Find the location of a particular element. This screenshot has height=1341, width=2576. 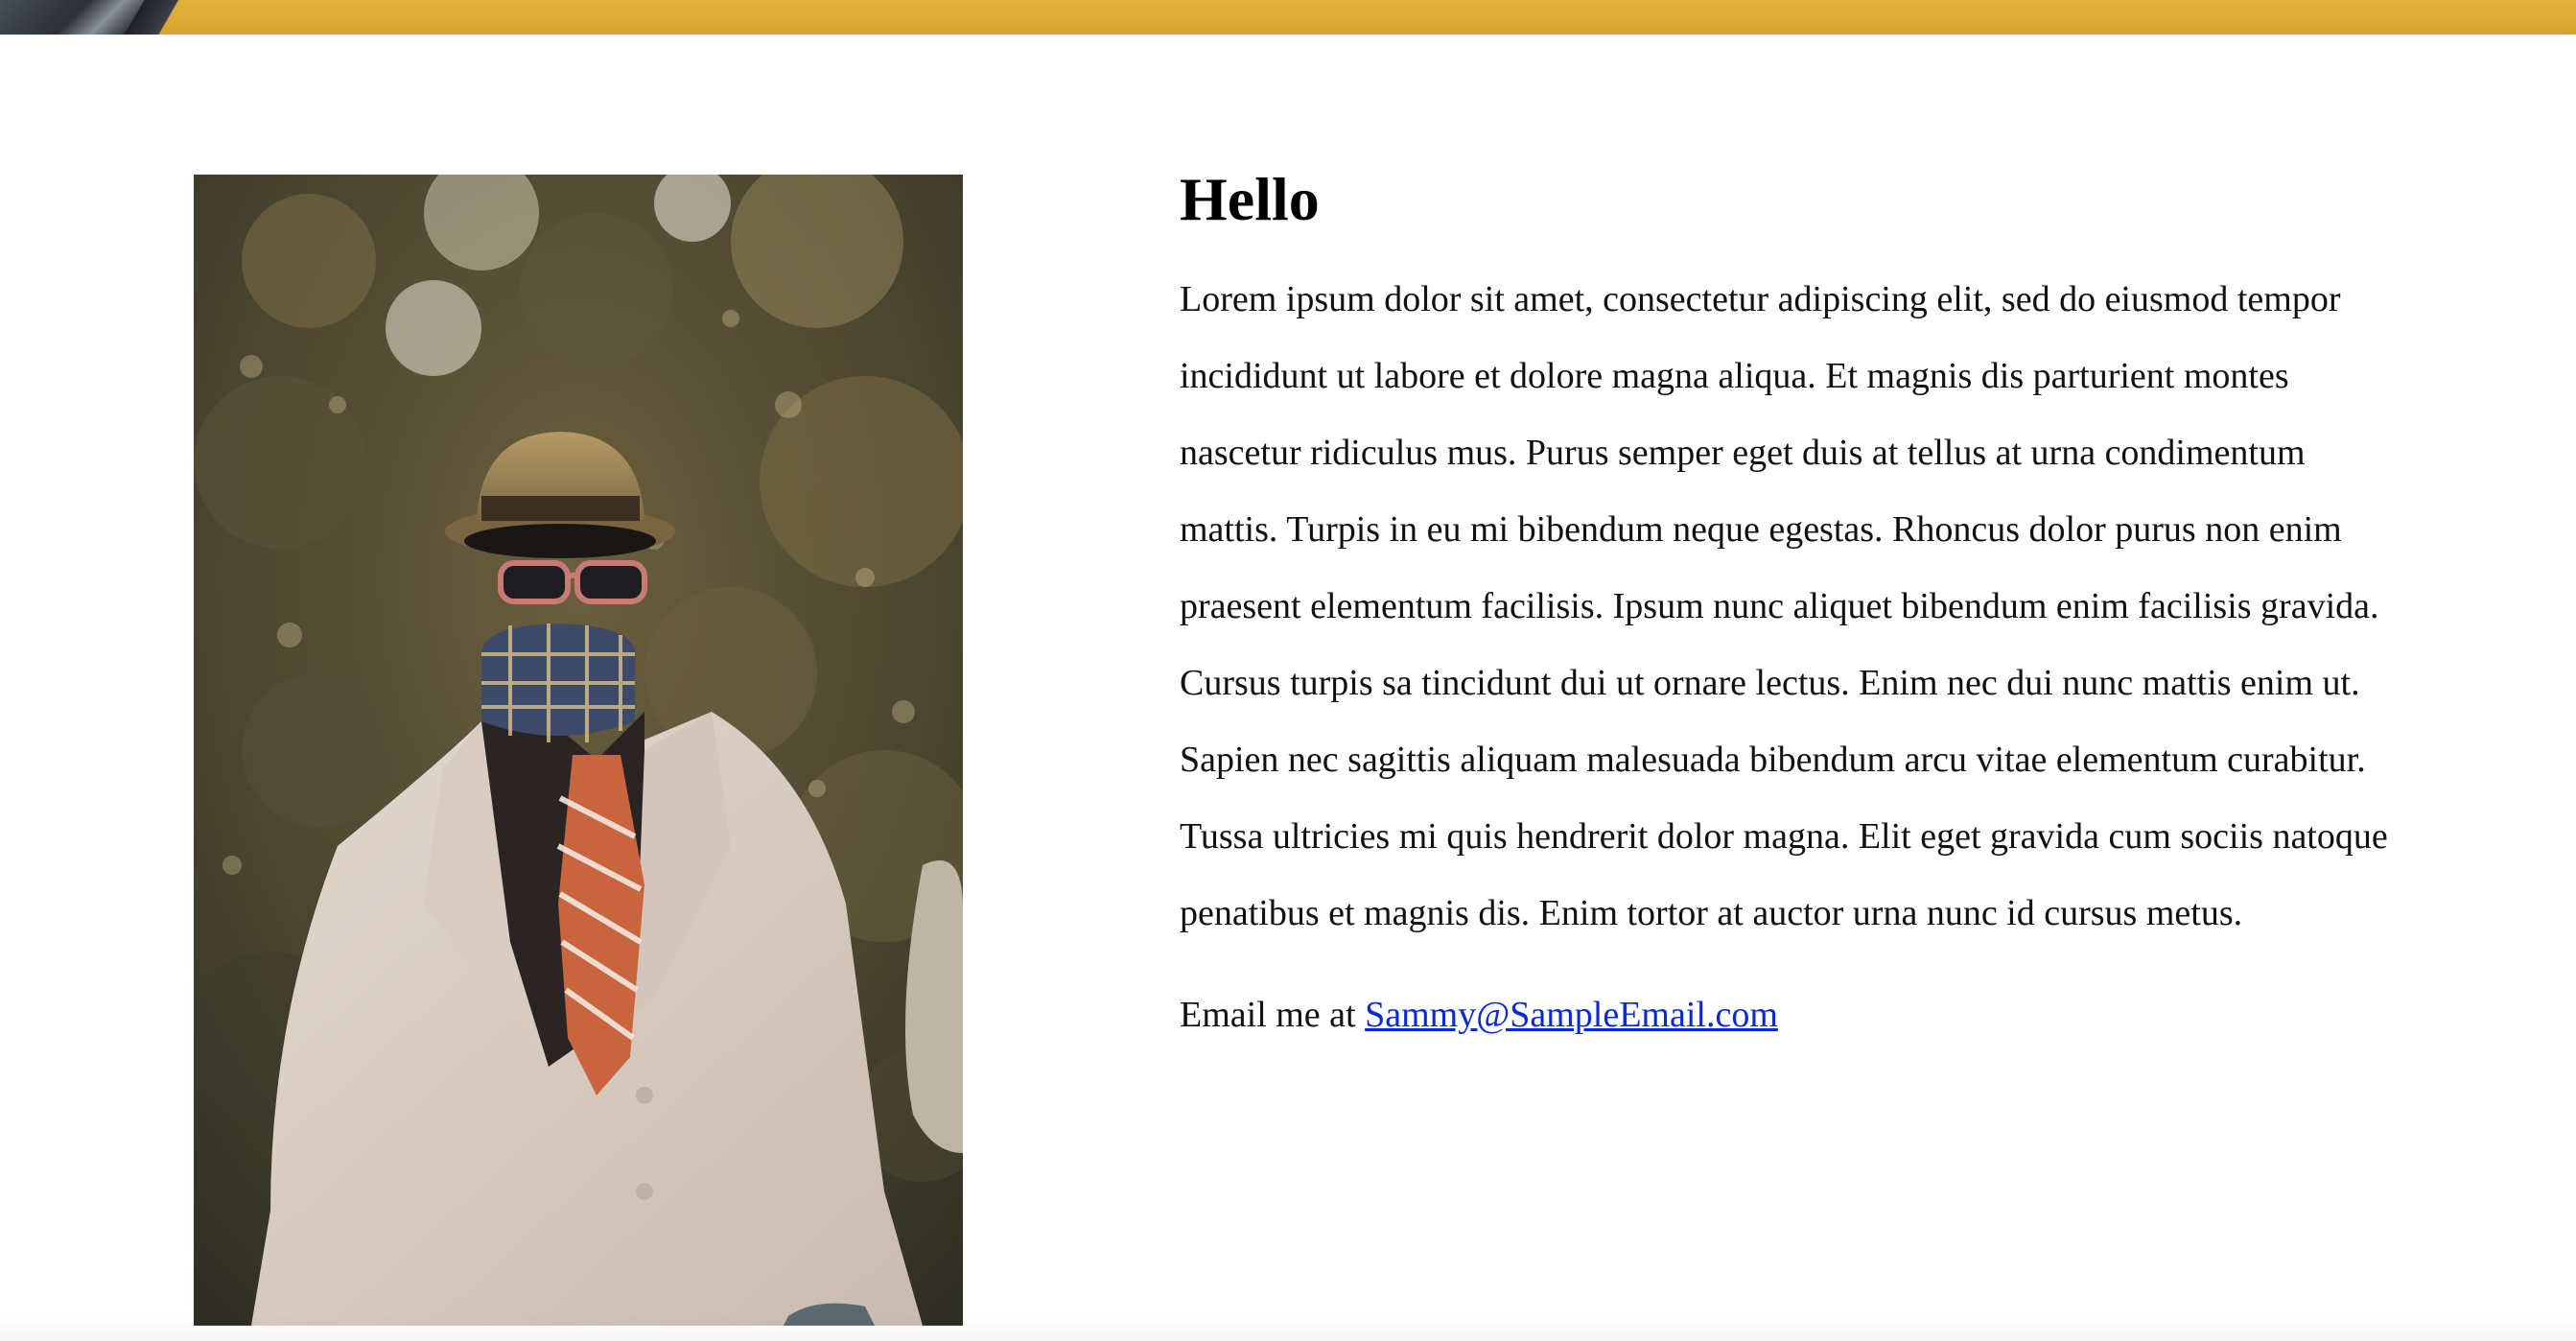

header-banner-image is located at coordinates (1288, 17).